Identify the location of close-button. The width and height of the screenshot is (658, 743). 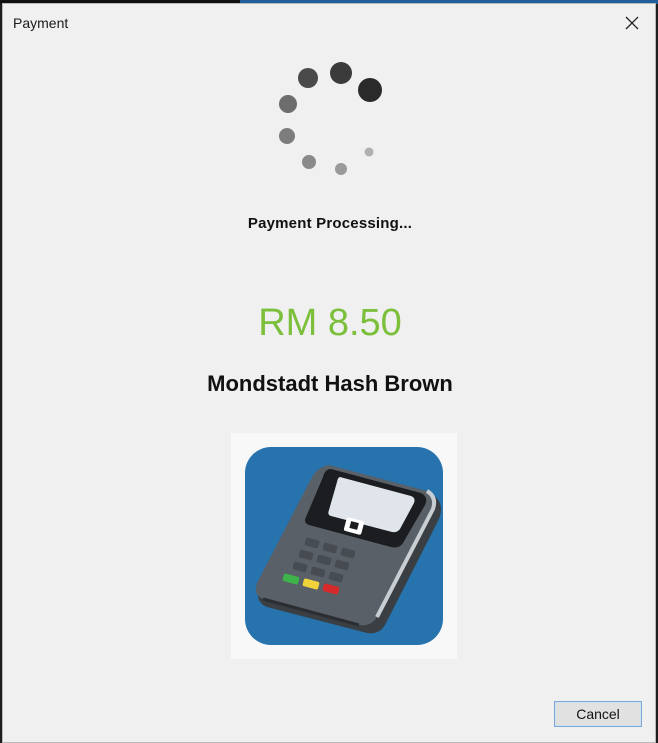
(632, 23).